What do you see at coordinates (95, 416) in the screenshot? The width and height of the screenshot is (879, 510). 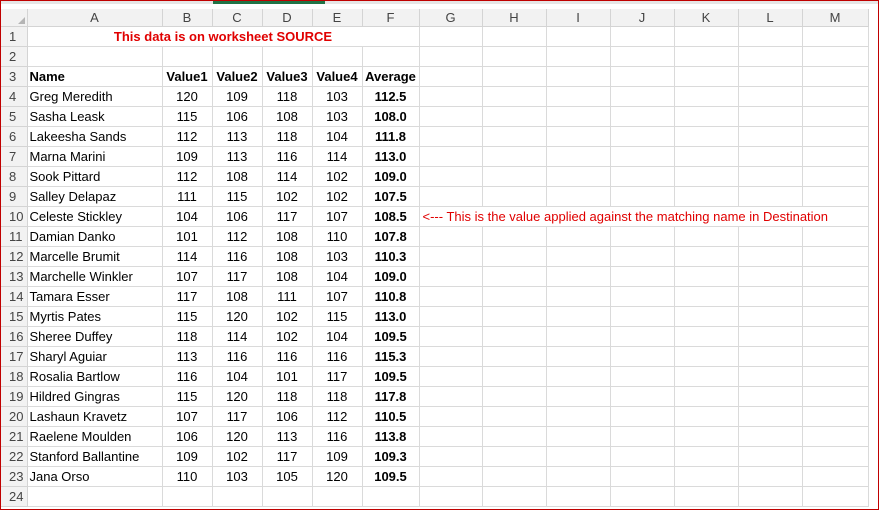 I see `name-cell: Lashaun Kravetz` at bounding box center [95, 416].